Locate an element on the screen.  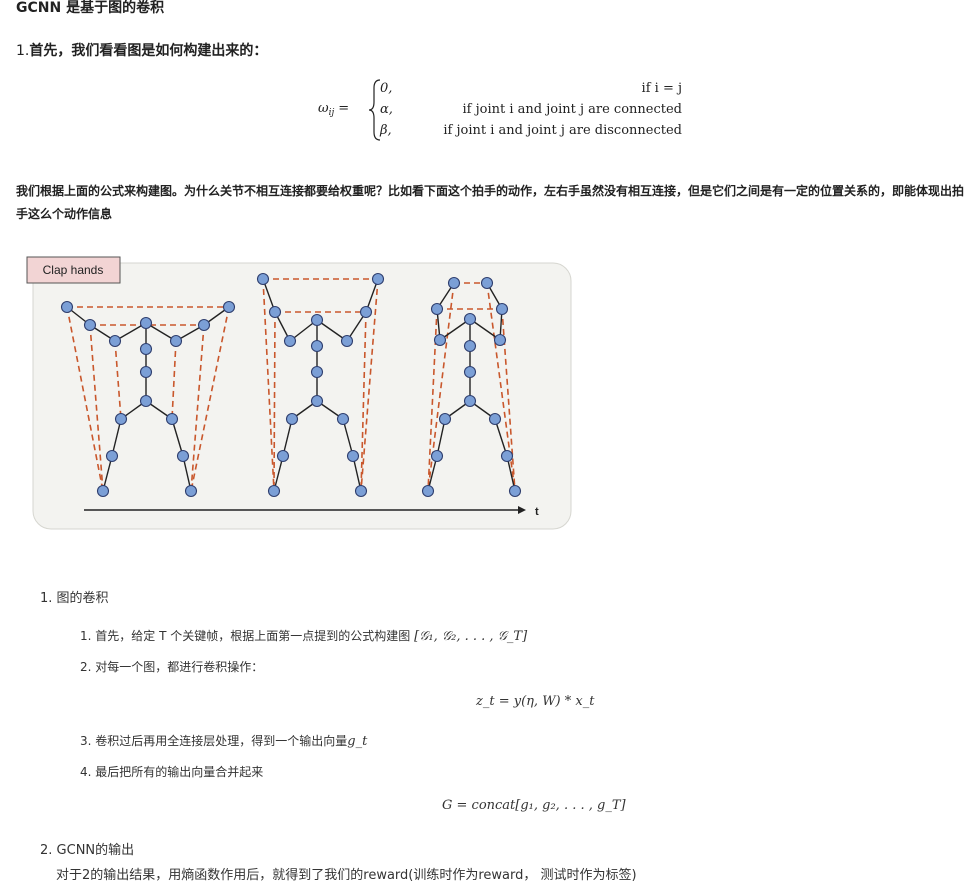
equals-sign: = is located at coordinates (344, 108).